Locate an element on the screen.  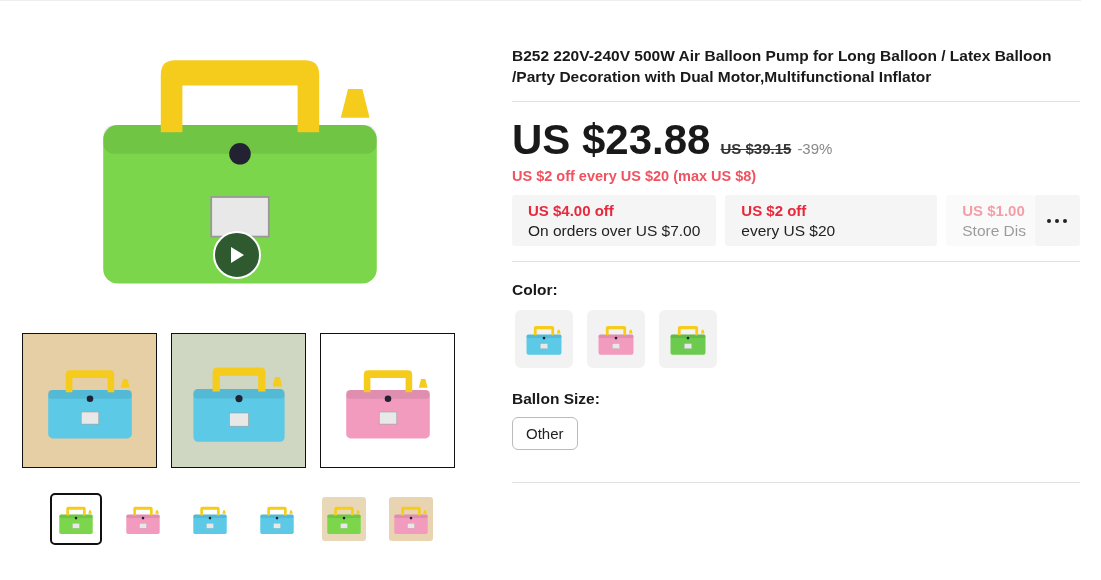
more-button is located at coordinates (1057, 220).